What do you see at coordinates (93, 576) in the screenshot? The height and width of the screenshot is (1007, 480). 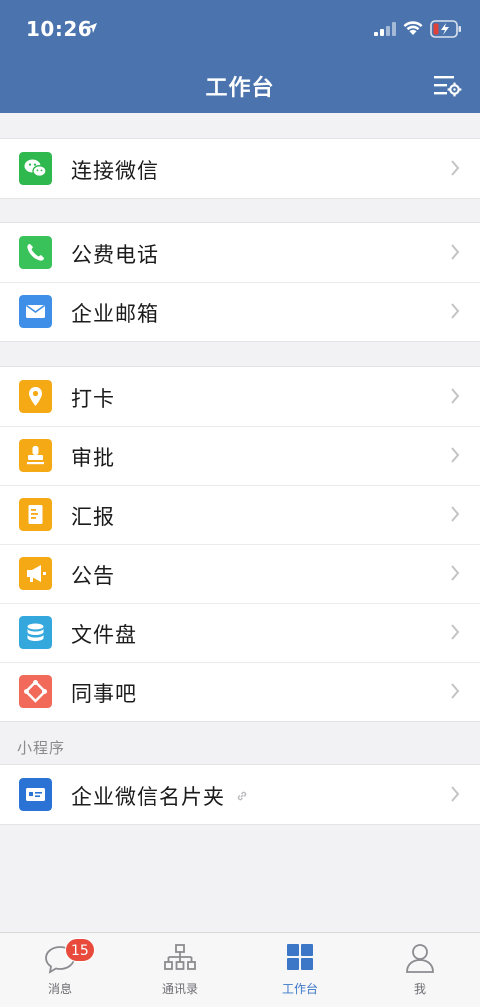 I see `item-label: 公告` at bounding box center [93, 576].